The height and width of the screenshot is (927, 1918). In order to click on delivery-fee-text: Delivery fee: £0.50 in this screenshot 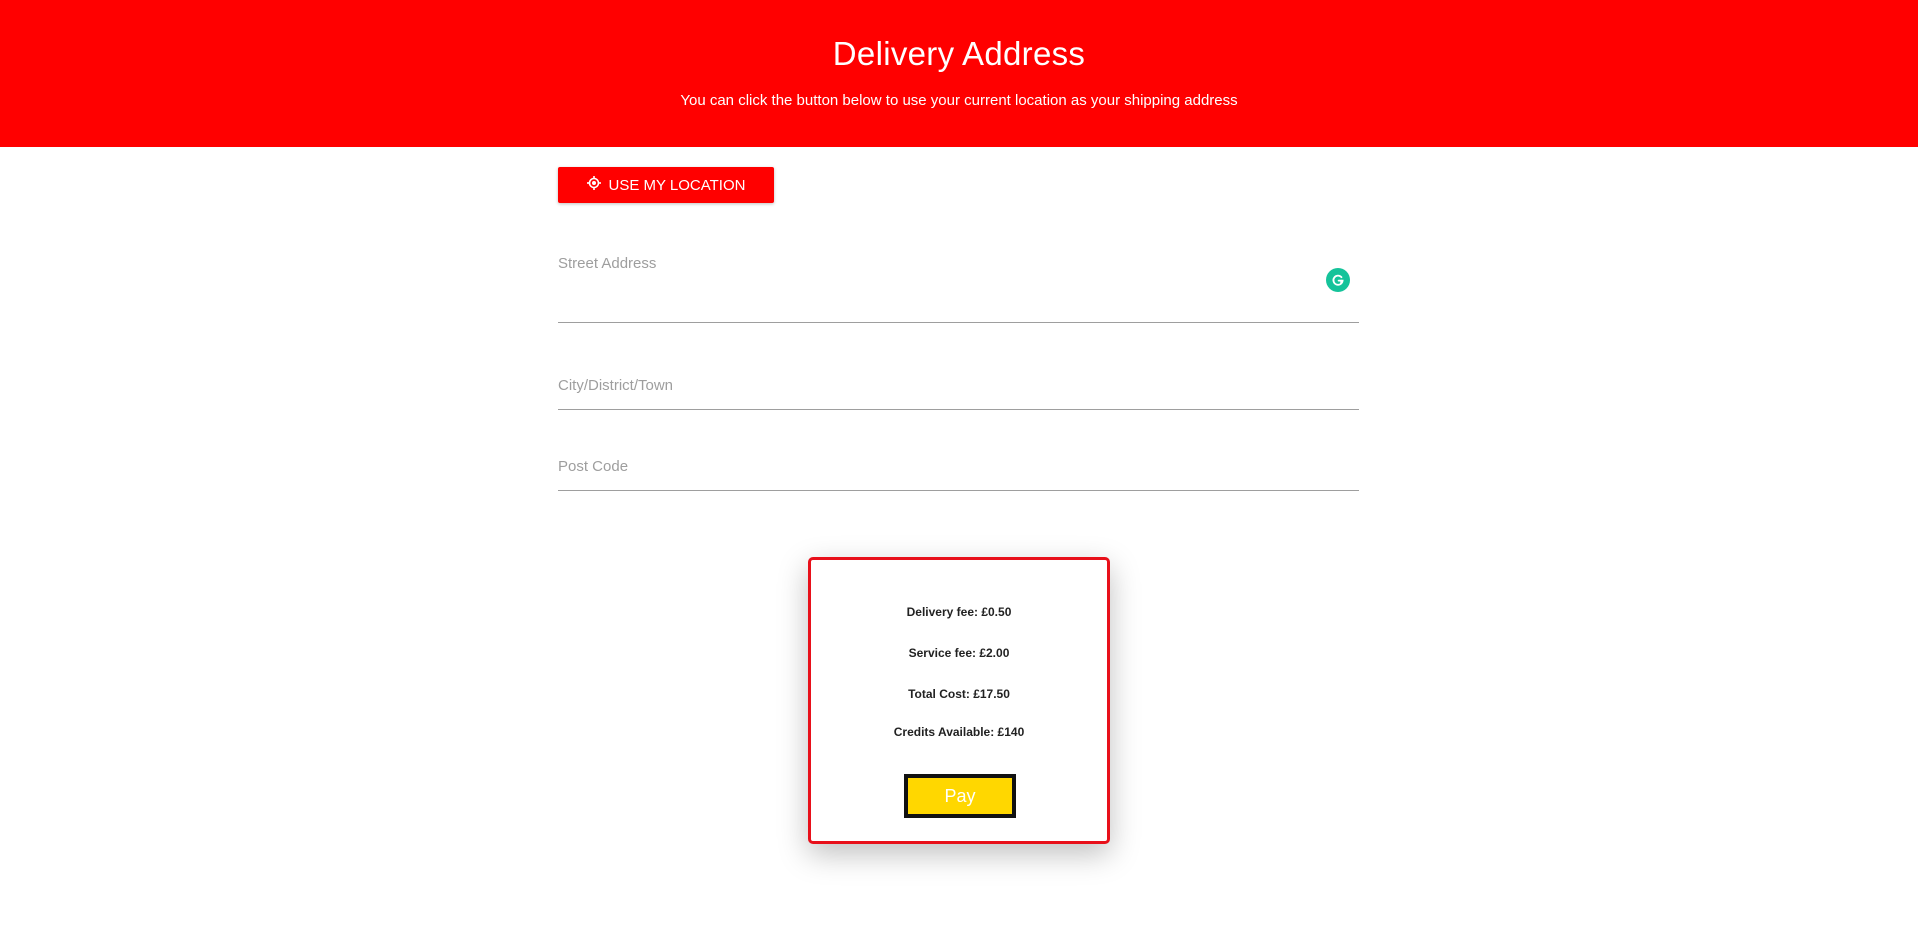, I will do `click(959, 612)`.